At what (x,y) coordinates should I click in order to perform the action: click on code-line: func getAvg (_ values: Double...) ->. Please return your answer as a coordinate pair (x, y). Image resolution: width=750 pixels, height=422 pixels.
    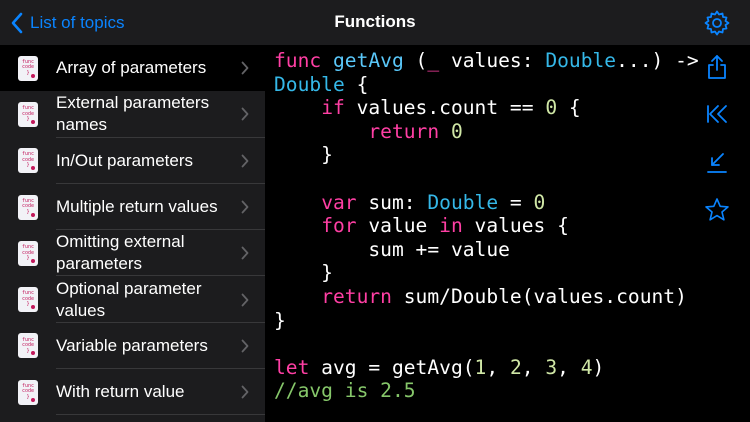
    Looking at the image, I should click on (486, 61).